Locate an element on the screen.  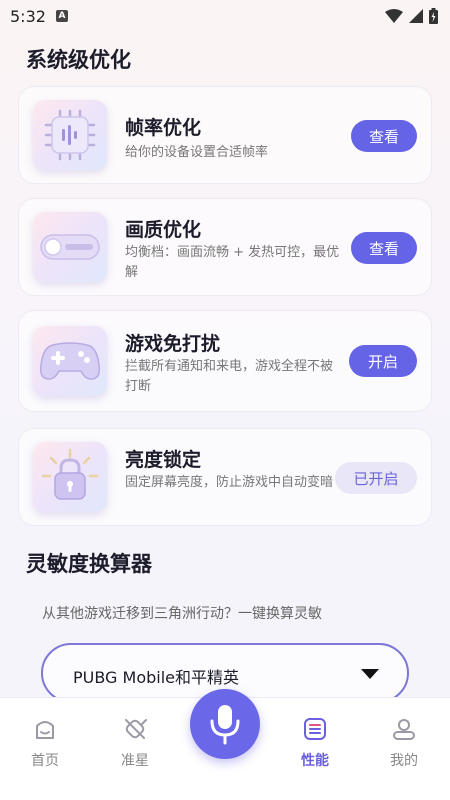
toggle-icon is located at coordinates (70, 247).